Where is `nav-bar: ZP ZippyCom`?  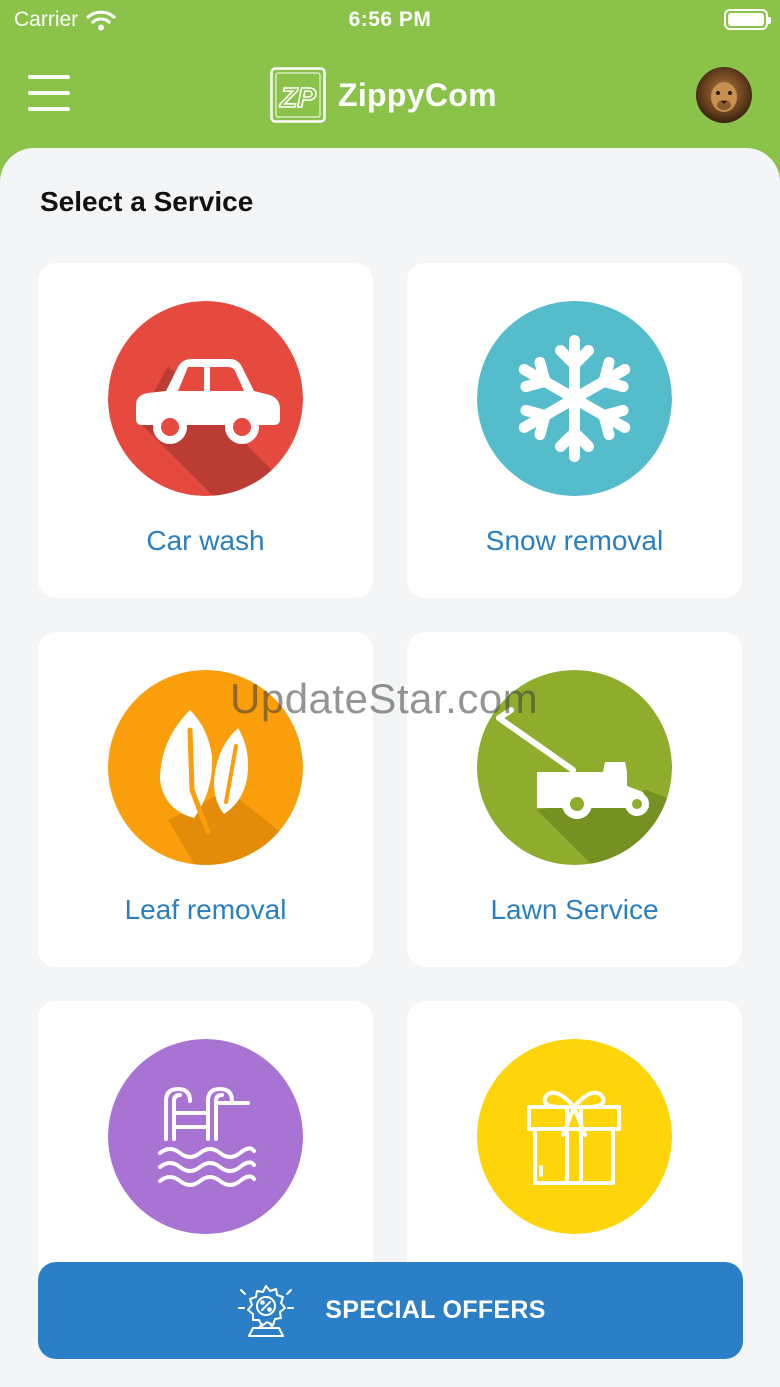 nav-bar: ZP ZippyCom is located at coordinates (390, 95).